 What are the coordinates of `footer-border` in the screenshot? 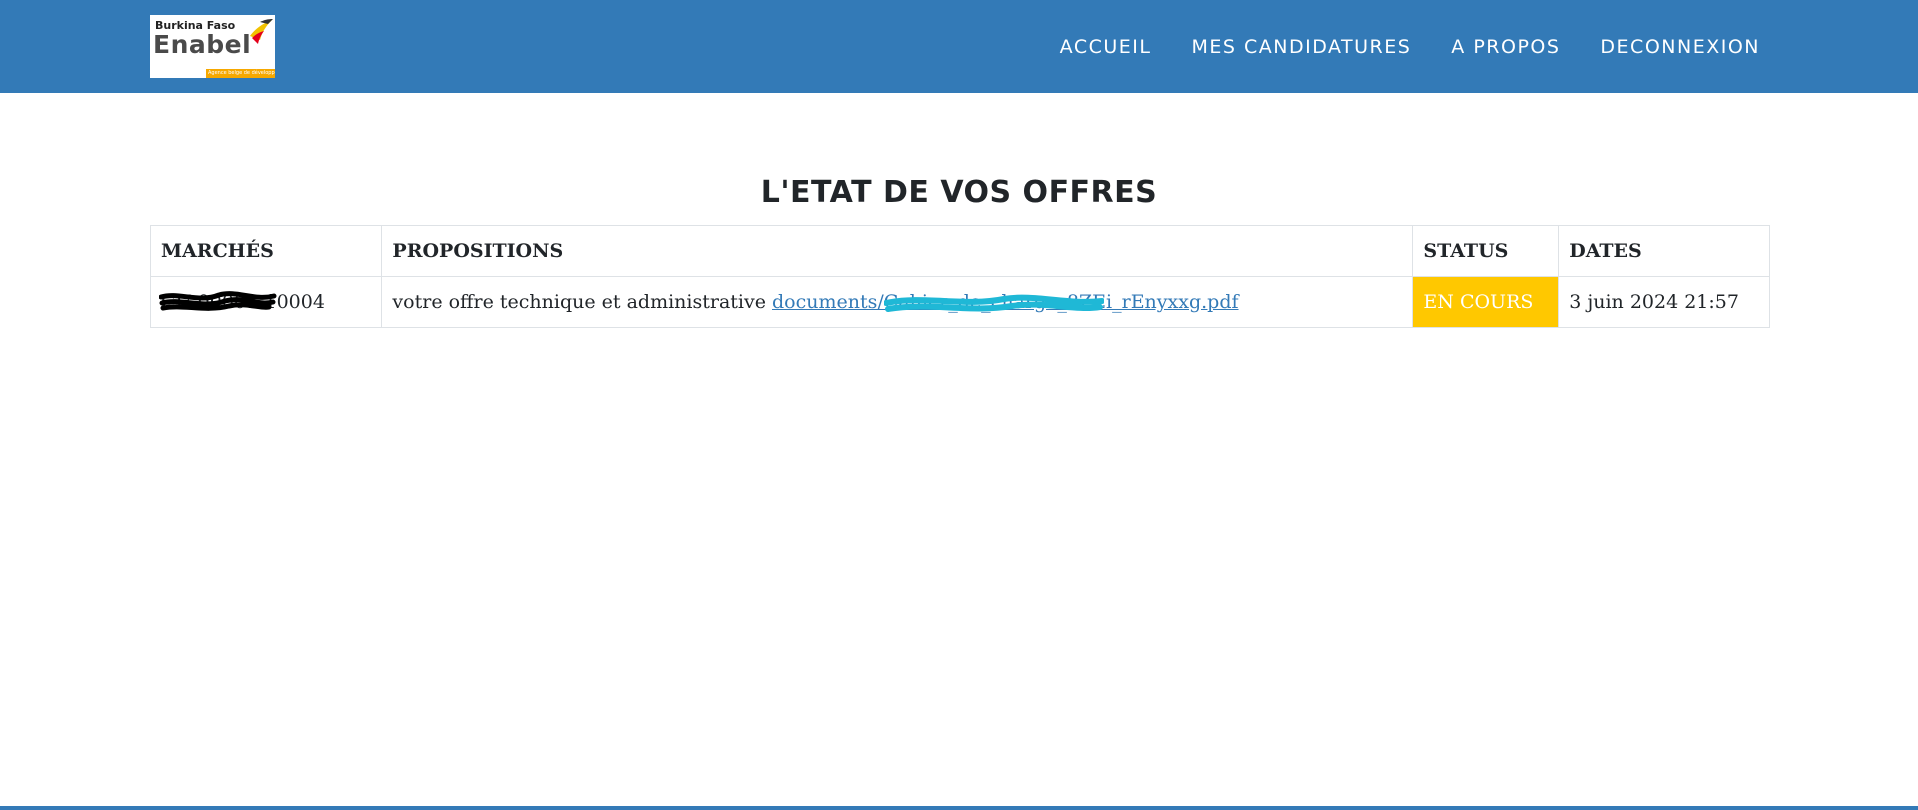 It's located at (959, 808).